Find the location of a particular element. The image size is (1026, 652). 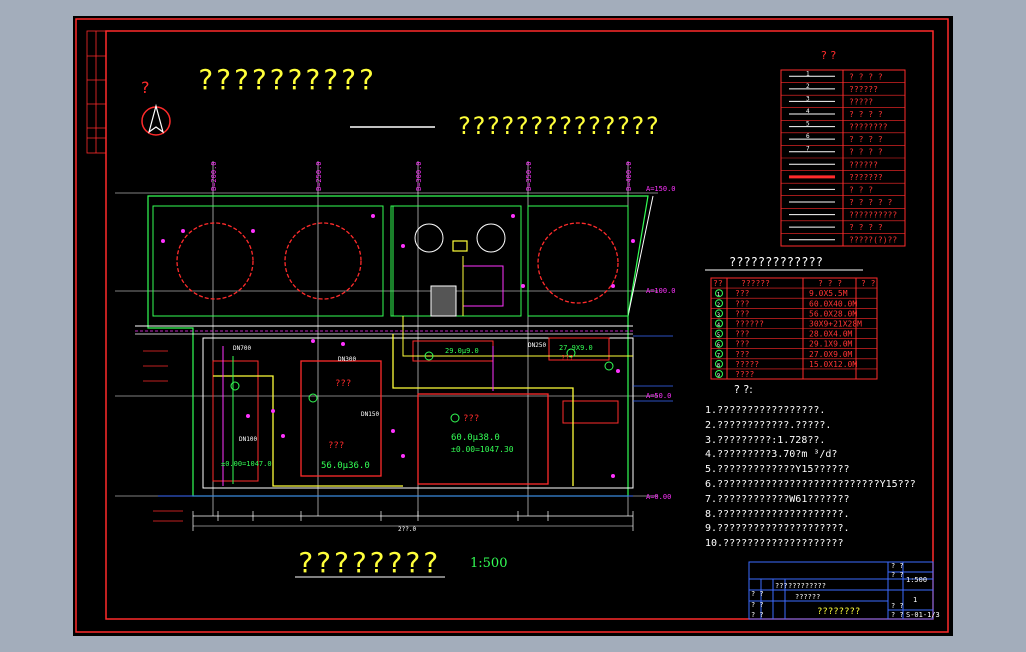

pipe-label-dn300: DN300 is located at coordinates (347, 359).